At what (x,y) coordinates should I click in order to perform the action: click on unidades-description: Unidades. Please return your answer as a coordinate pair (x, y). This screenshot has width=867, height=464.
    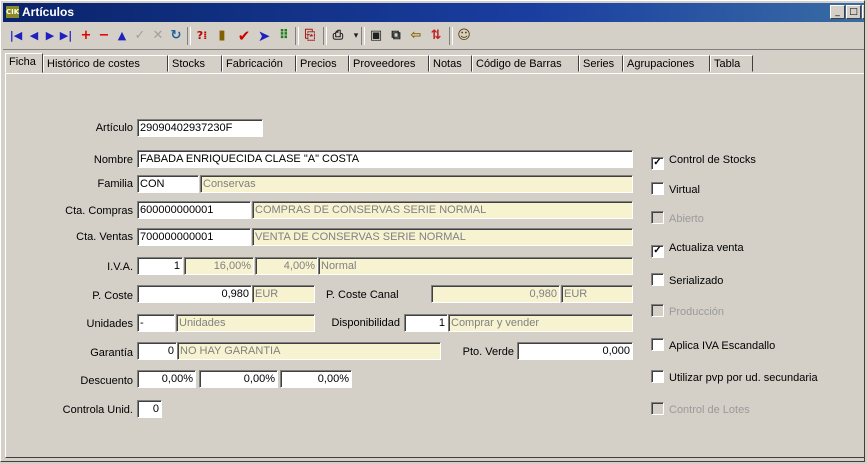
    Looking at the image, I should click on (245, 323).